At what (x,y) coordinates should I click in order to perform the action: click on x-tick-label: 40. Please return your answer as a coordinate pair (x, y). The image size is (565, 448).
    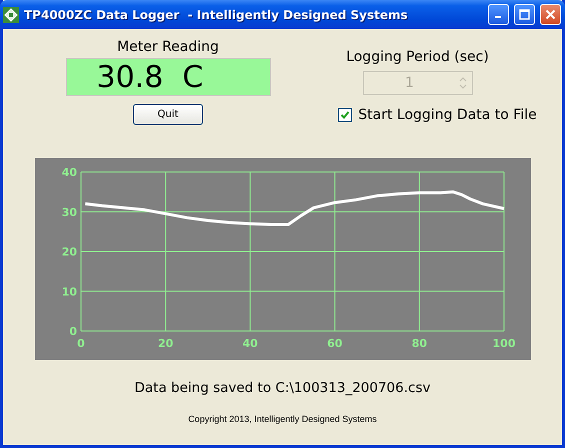
    Looking at the image, I should click on (250, 343).